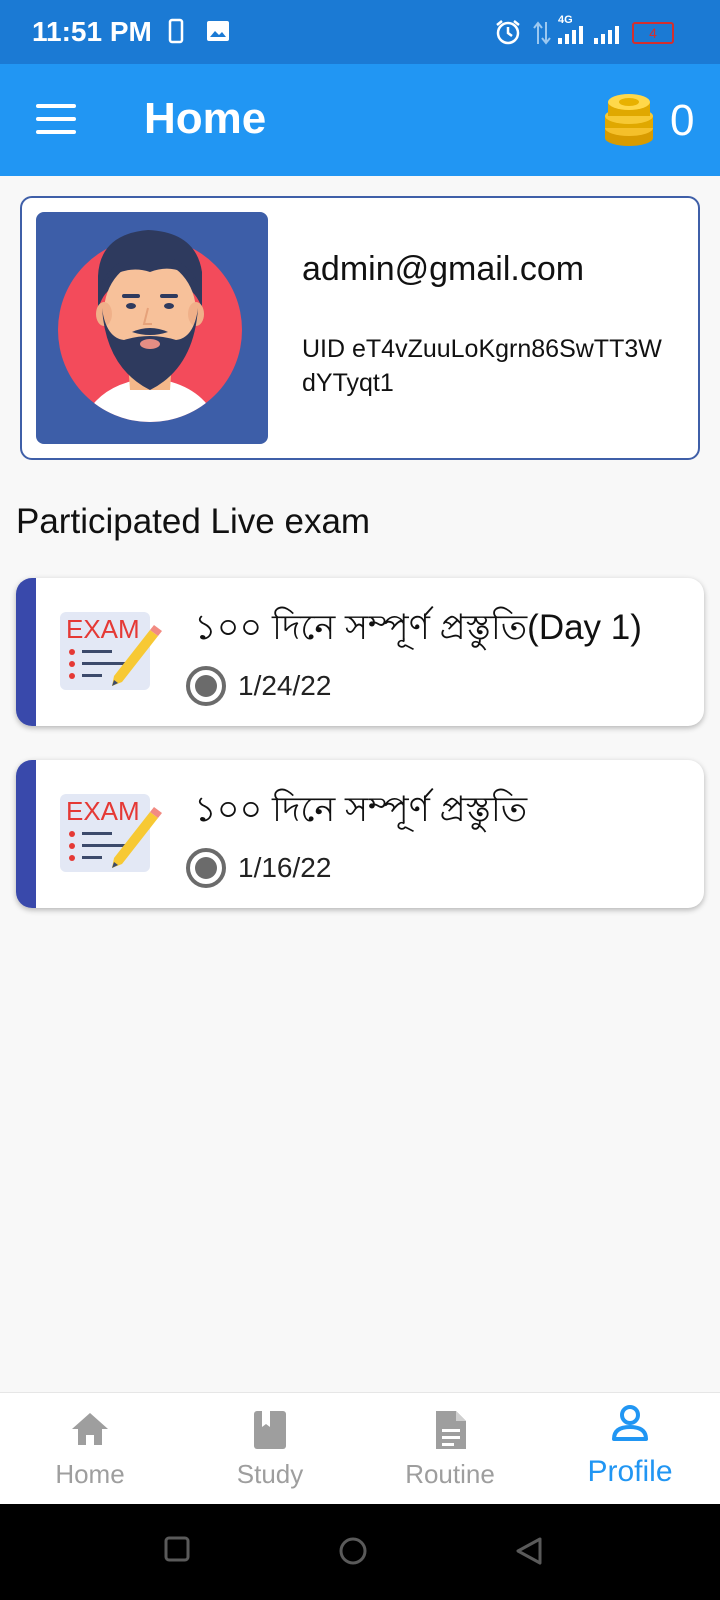 The image size is (720, 1600). I want to click on battery-icon: 4, so click(653, 33).